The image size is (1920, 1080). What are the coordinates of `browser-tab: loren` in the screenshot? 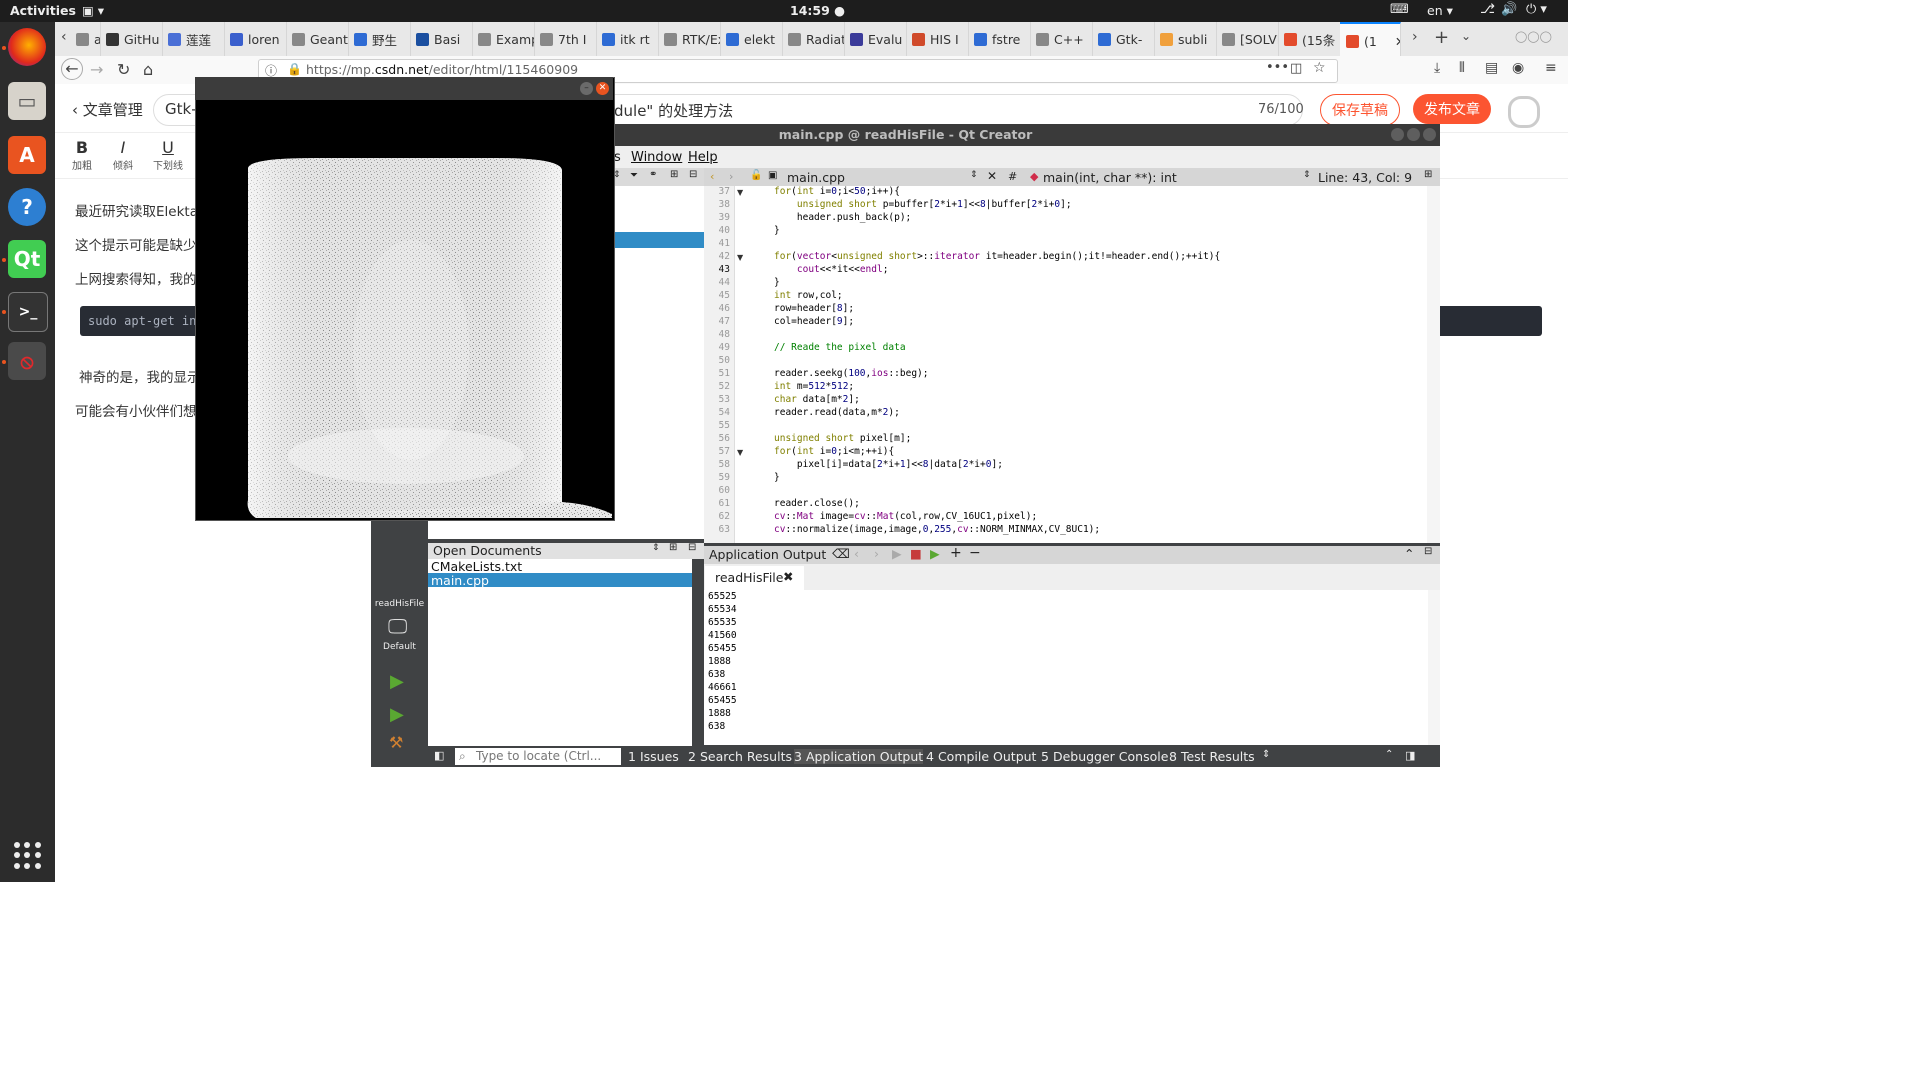 It's located at (255, 39).